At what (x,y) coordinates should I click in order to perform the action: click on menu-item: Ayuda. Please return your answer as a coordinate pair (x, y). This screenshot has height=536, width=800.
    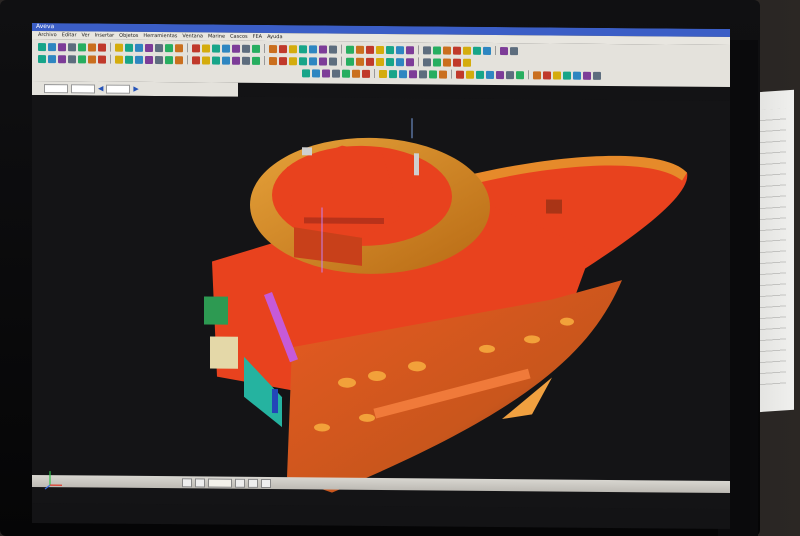
    Looking at the image, I should click on (274, 37).